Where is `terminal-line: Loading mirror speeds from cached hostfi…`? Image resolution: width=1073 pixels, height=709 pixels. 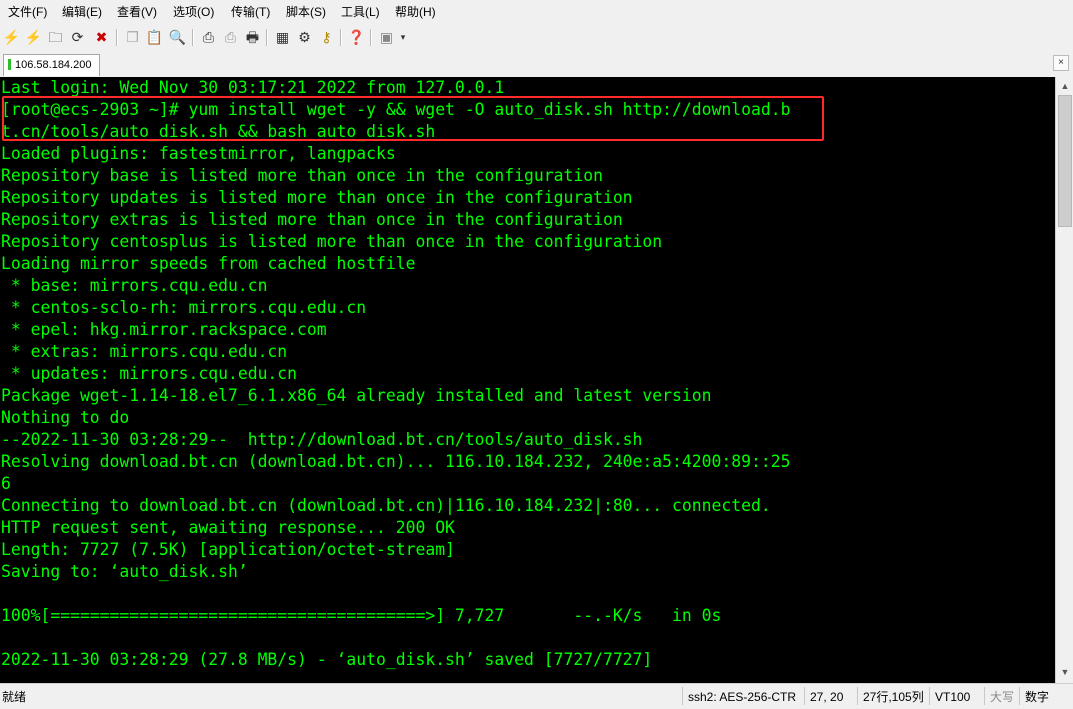 terminal-line: Loading mirror speeds from cached hostfi… is located at coordinates (208, 263).